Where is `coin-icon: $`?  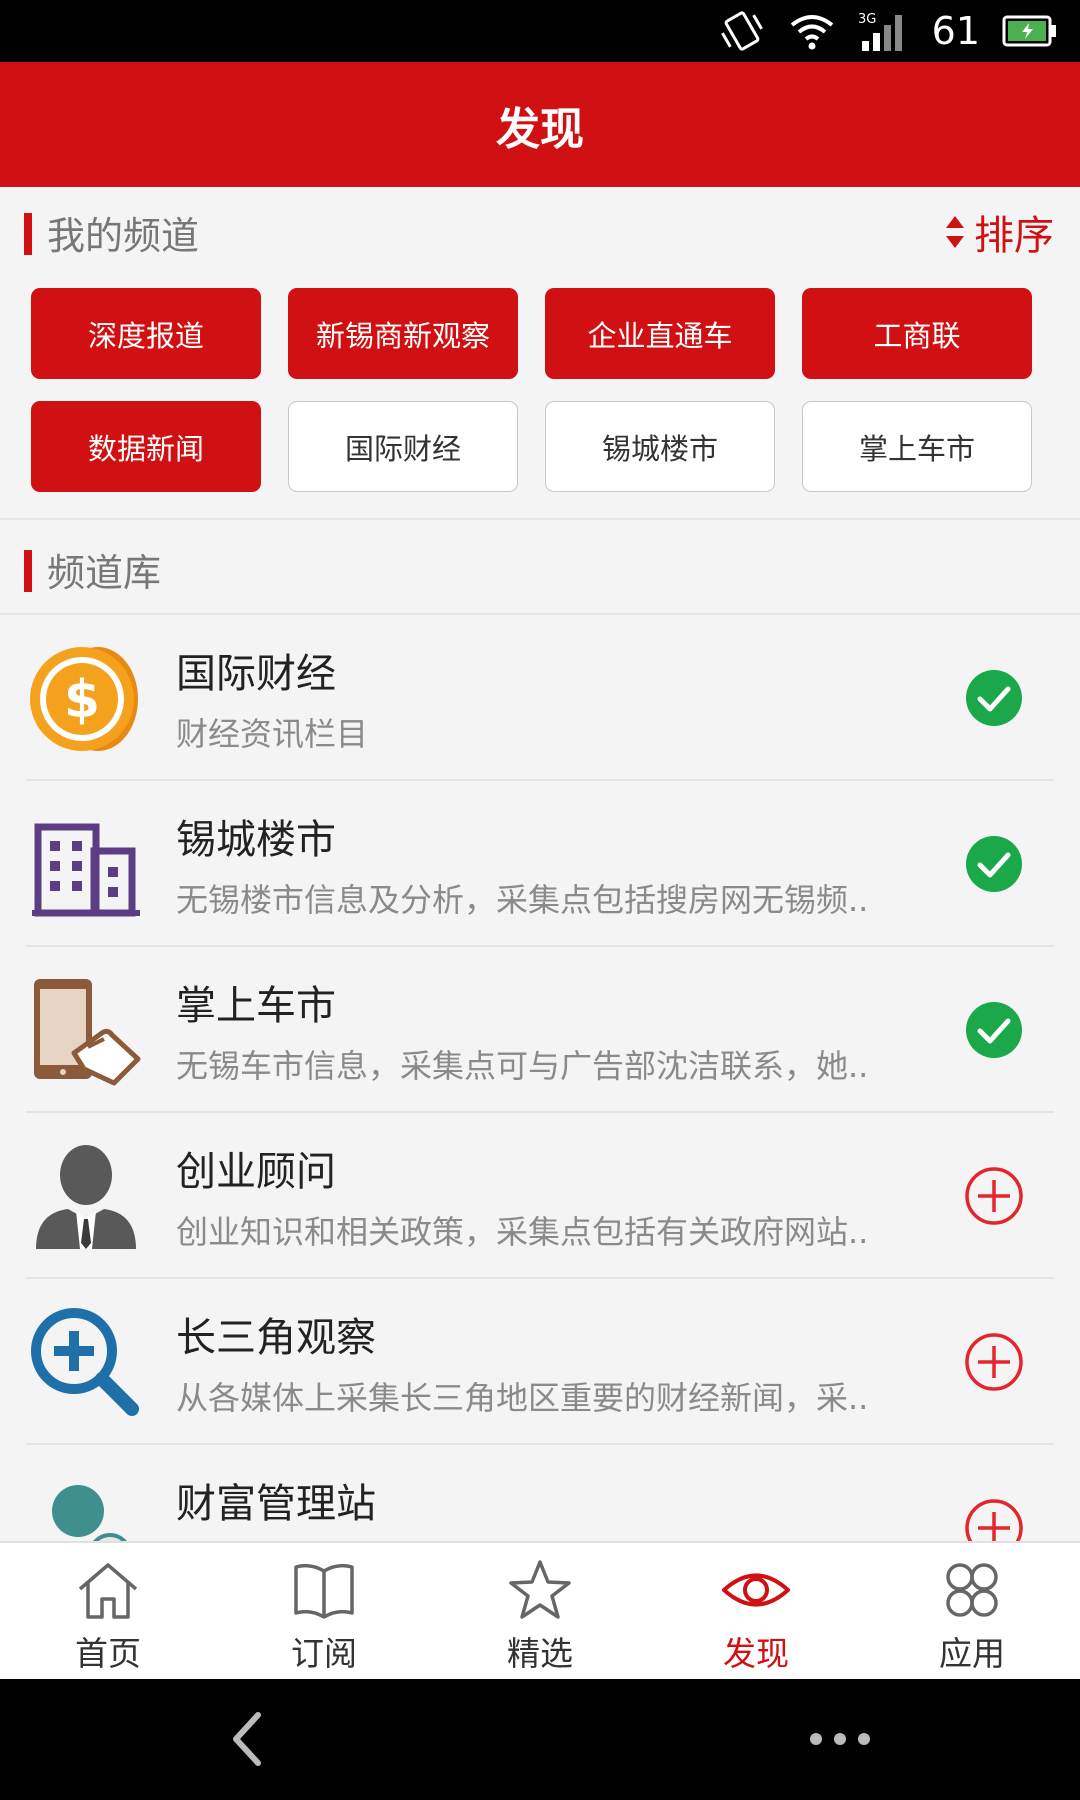 coin-icon: $ is located at coordinates (84, 699).